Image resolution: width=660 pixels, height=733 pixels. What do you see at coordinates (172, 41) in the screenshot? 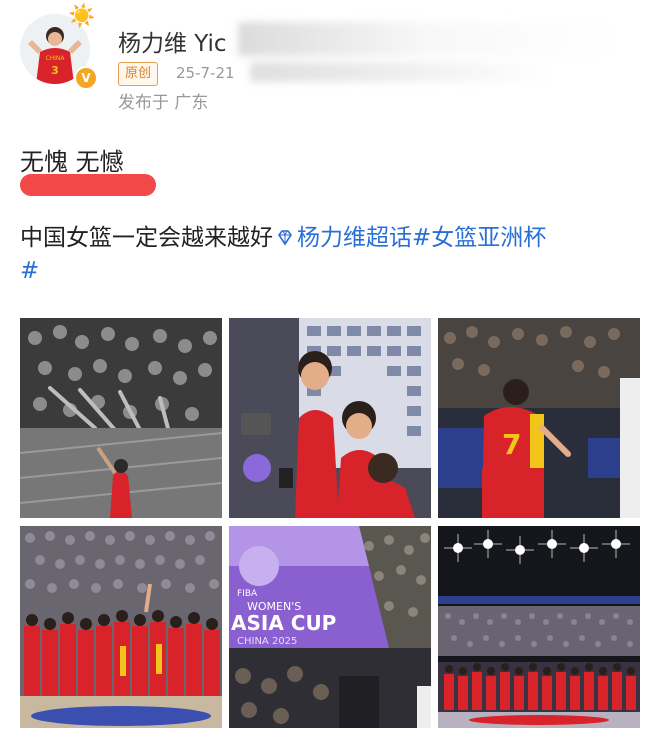
I see `author-name: 杨力维 Yic` at bounding box center [172, 41].